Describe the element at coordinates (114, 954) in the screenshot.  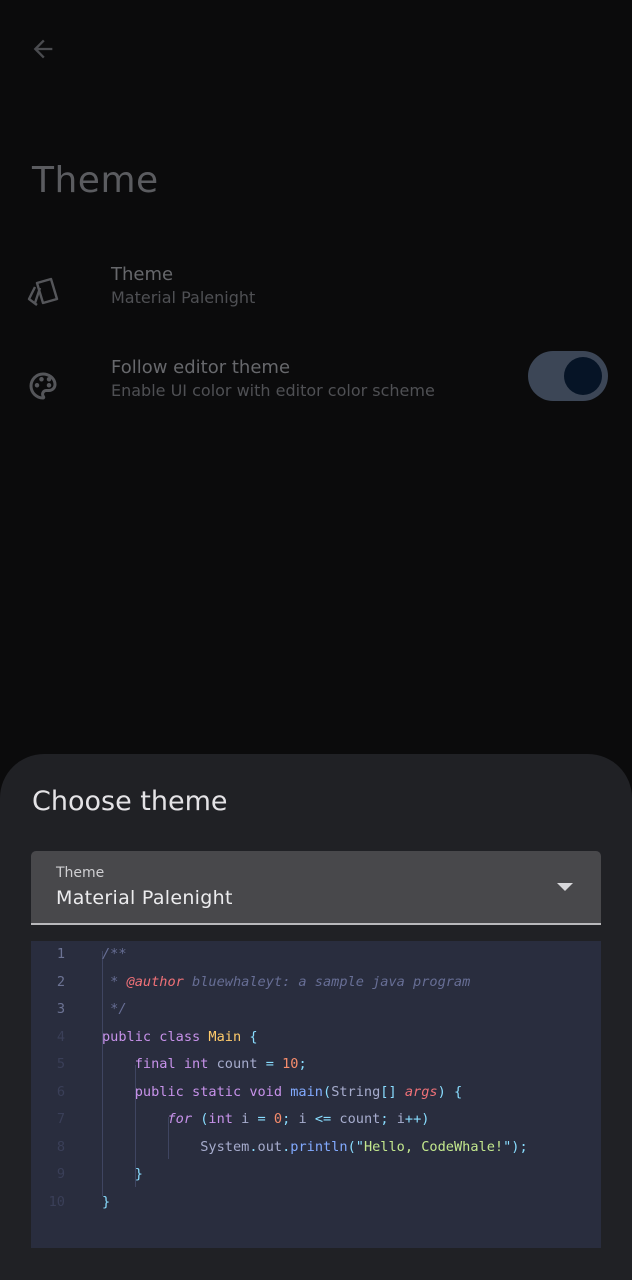
I see `code-text: /**` at that location.